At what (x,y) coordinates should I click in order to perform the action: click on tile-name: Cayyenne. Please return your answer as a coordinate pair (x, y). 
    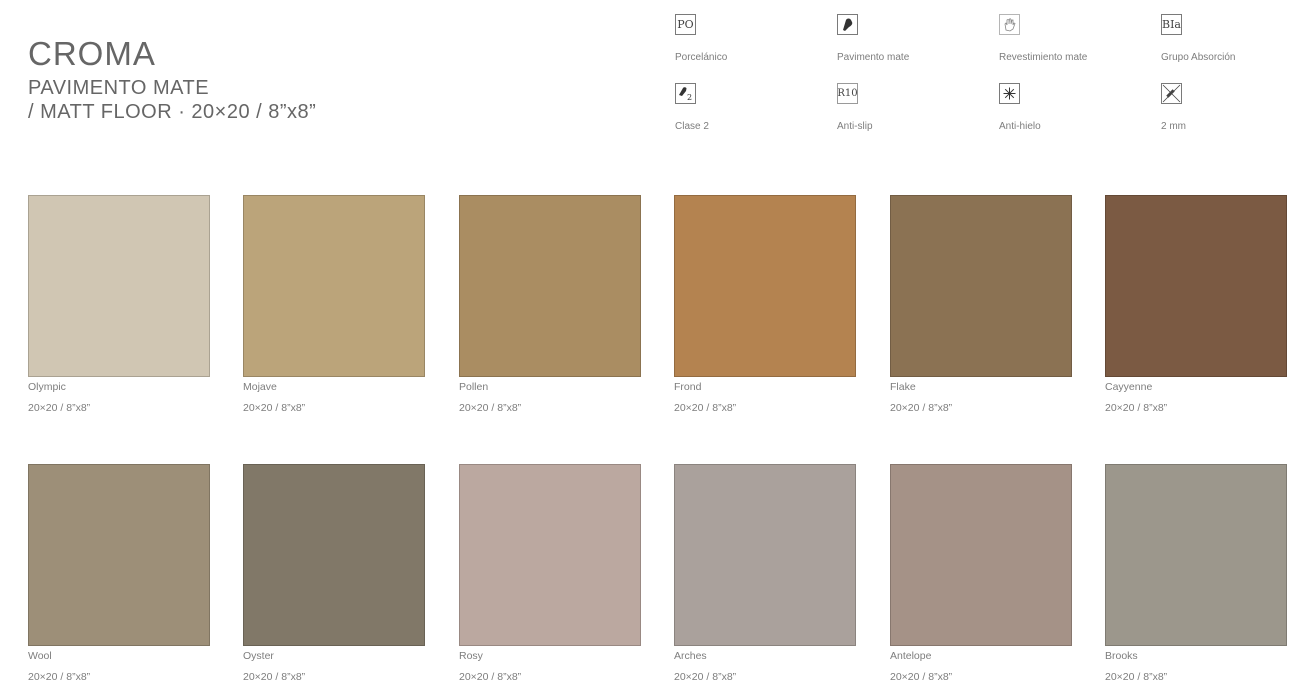
    Looking at the image, I should click on (1129, 387).